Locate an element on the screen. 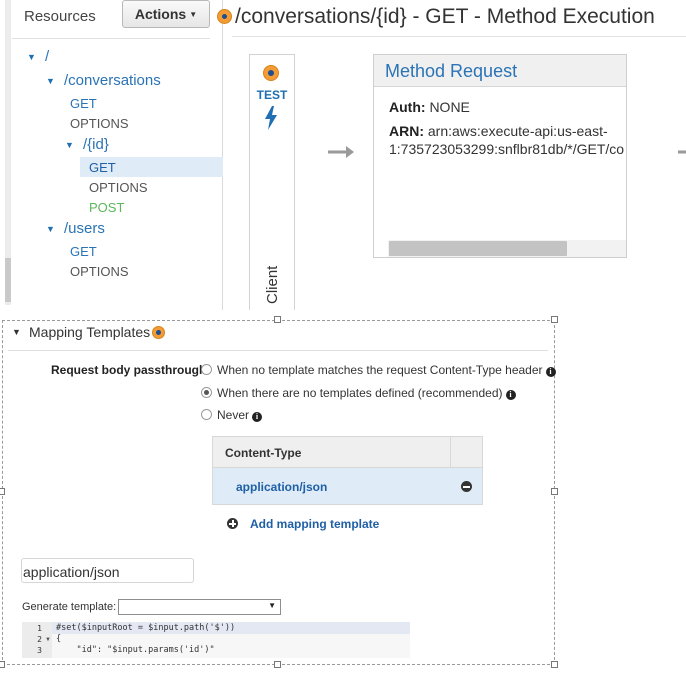 This screenshot has height=679, width=686. line-number: 2 is located at coordinates (39, 639).